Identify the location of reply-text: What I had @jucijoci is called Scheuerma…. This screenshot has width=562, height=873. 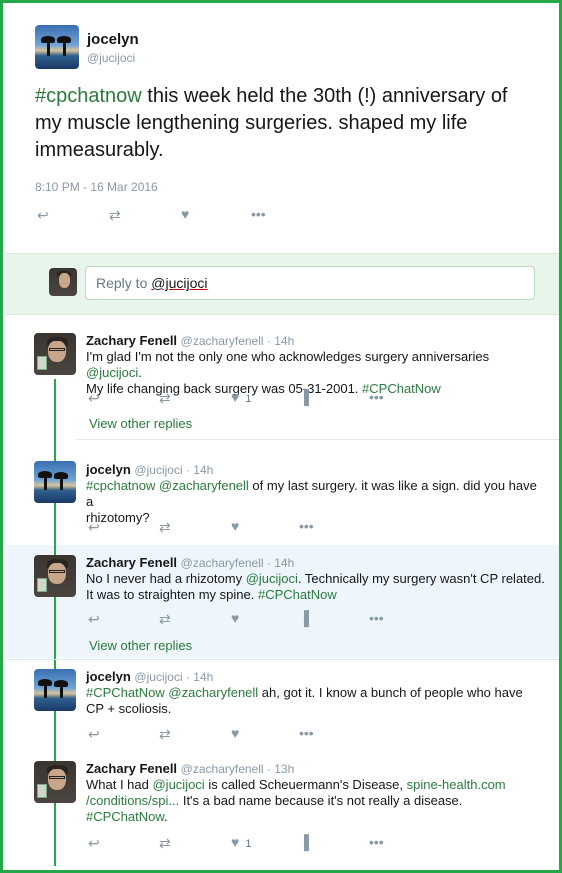
(296, 800).